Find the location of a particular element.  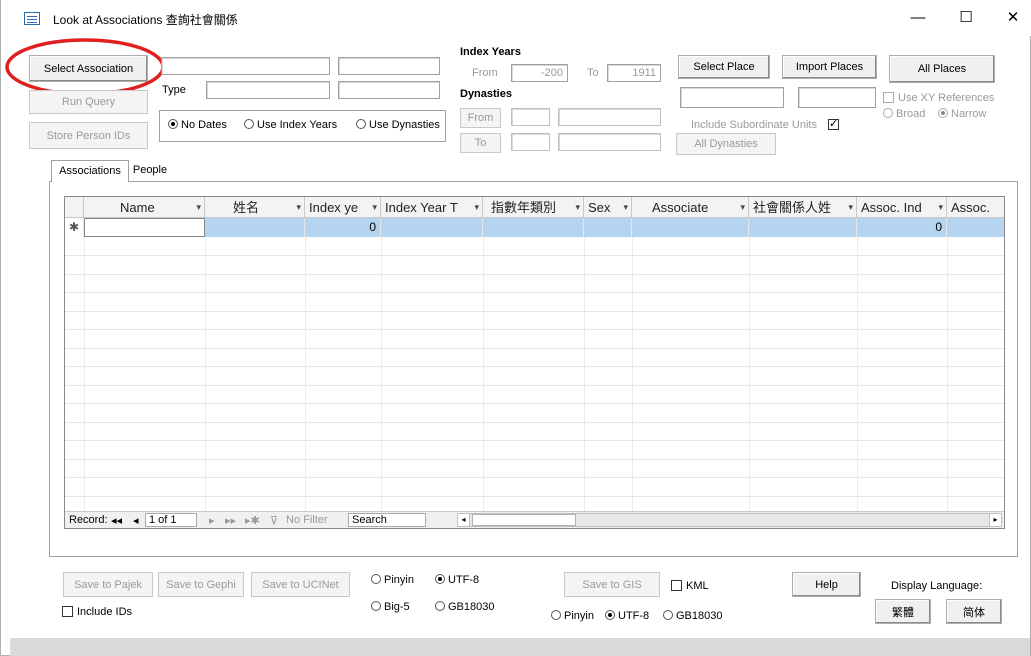

enc-gb18030-radio: GB18030 is located at coordinates (464, 607).